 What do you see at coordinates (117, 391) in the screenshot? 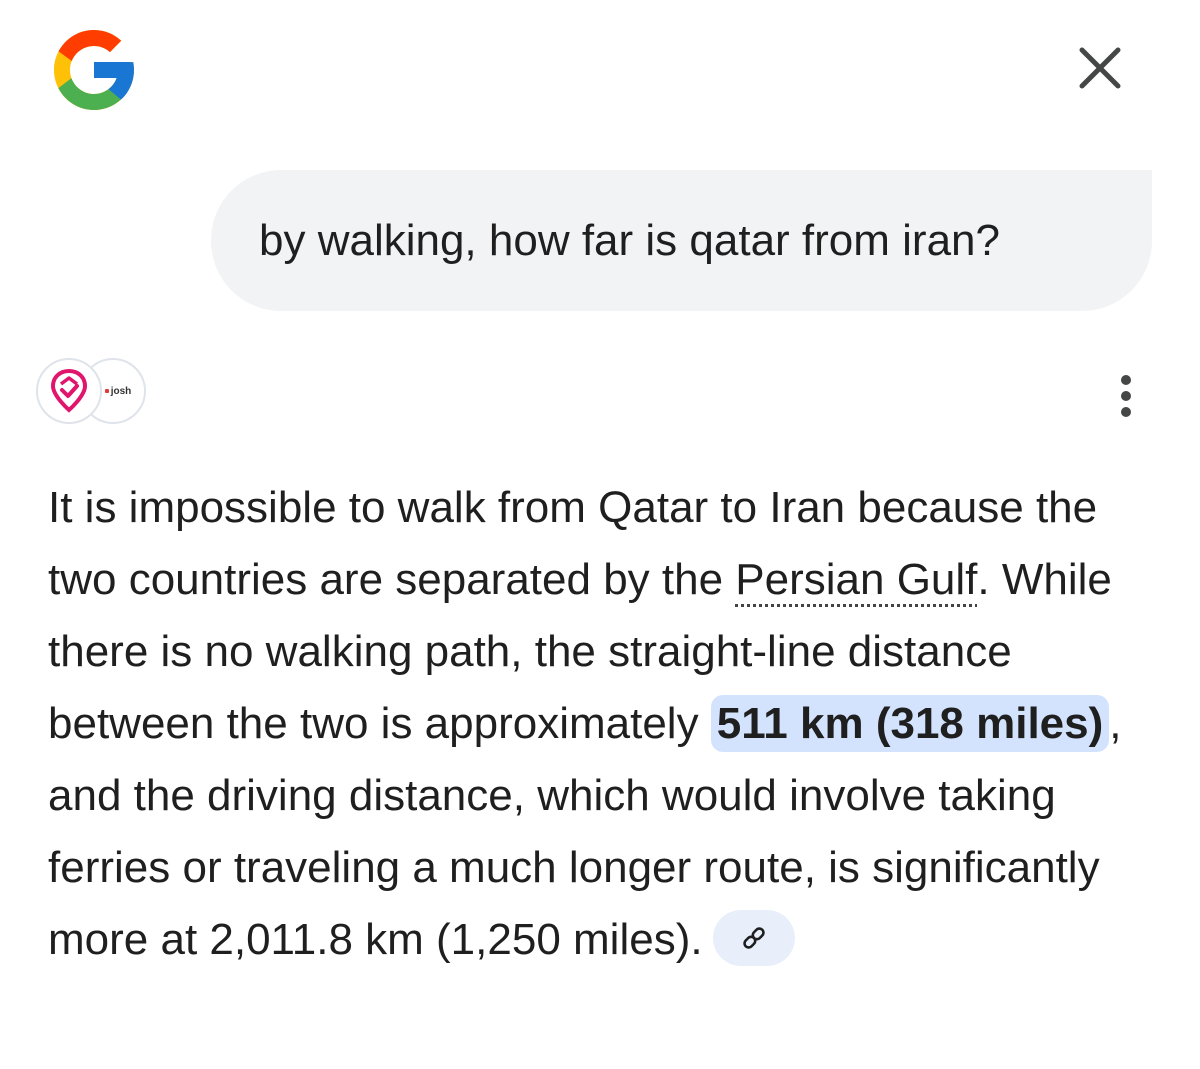
I see `source-2-label: josh` at bounding box center [117, 391].